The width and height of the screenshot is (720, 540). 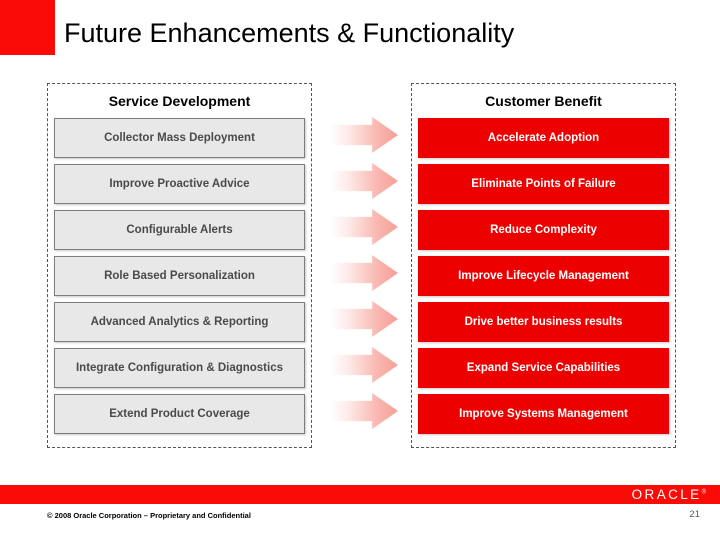 I want to click on oracle-logo: ORACLE®, so click(x=669, y=494).